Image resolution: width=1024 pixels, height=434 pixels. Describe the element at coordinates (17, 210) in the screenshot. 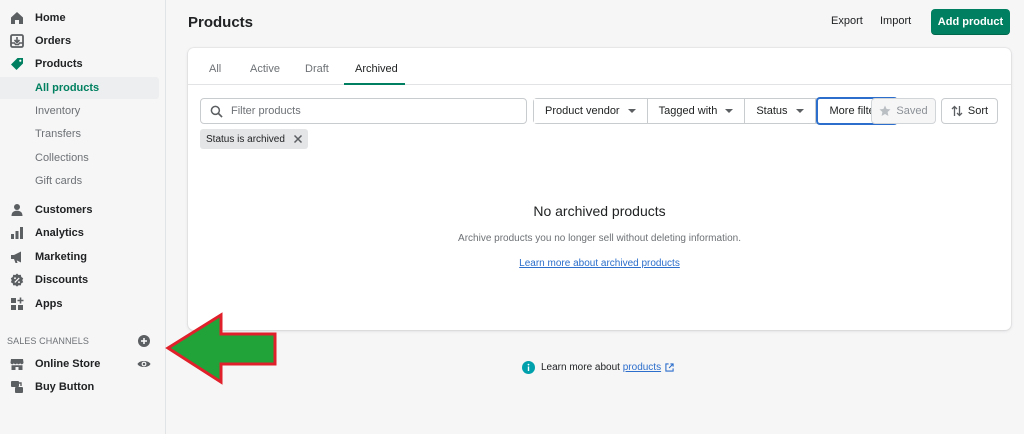

I see `person-icon` at that location.